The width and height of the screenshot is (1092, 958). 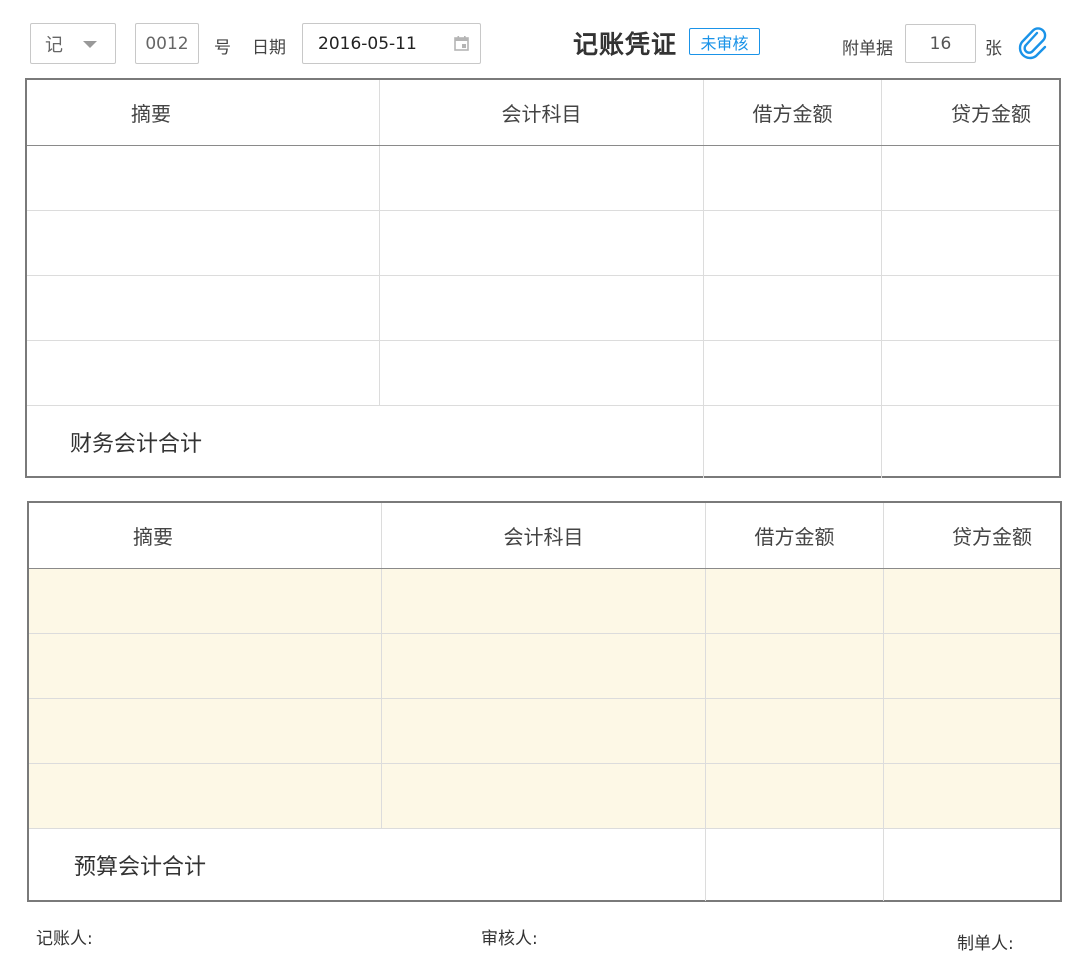 What do you see at coordinates (867, 49) in the screenshot?
I see `attachment-label: 附单据` at bounding box center [867, 49].